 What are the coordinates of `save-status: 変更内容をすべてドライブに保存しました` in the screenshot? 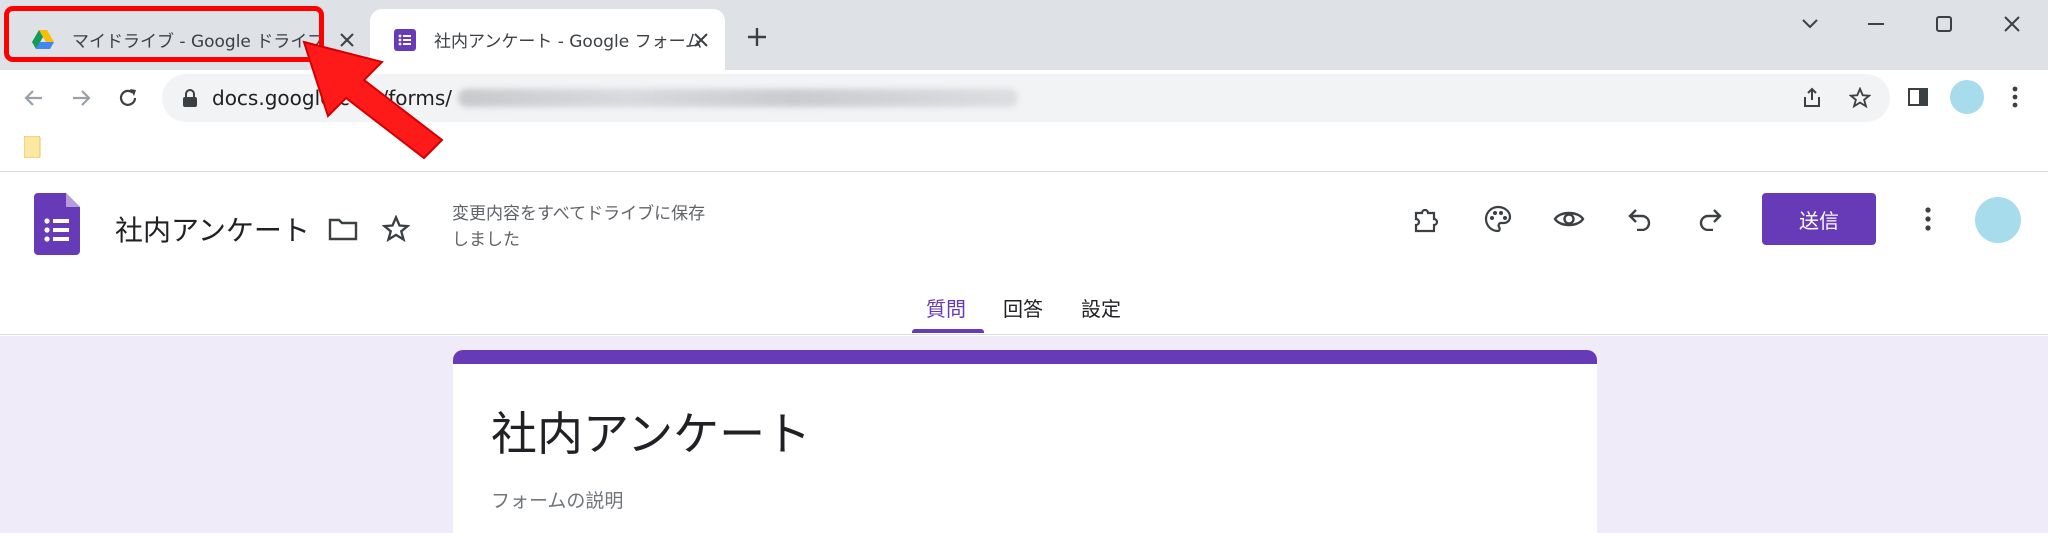 It's located at (579, 227).